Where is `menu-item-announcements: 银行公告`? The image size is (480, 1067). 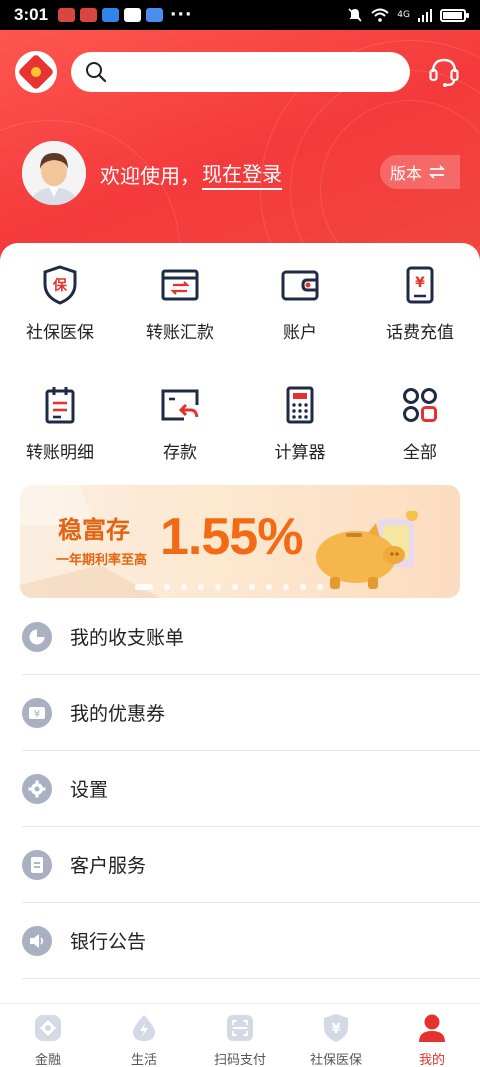 menu-item-announcements: 银行公告 is located at coordinates (251, 941).